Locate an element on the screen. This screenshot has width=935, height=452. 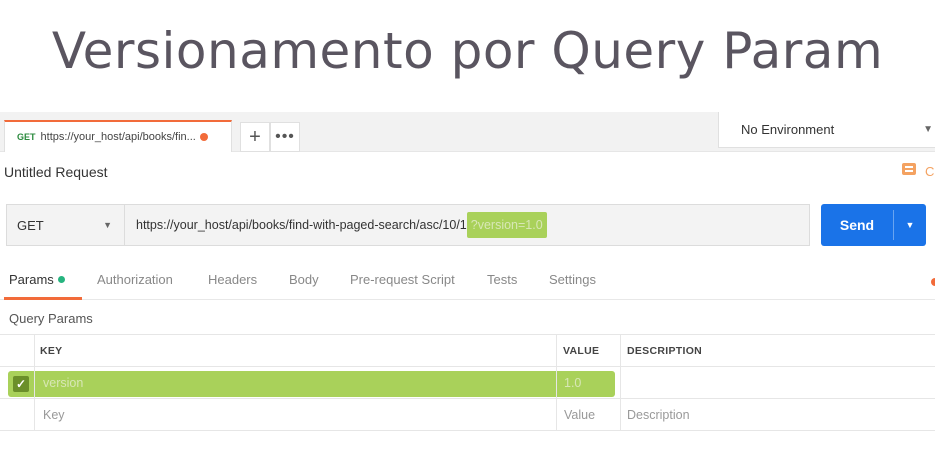
table-row-new: Key Value Description is located at coordinates (467, 415).